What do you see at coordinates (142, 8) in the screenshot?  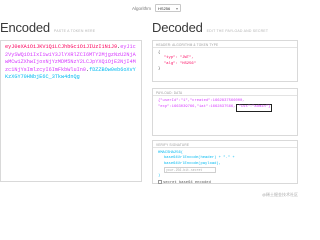 I see `algorithm-label: Algorithm` at bounding box center [142, 8].